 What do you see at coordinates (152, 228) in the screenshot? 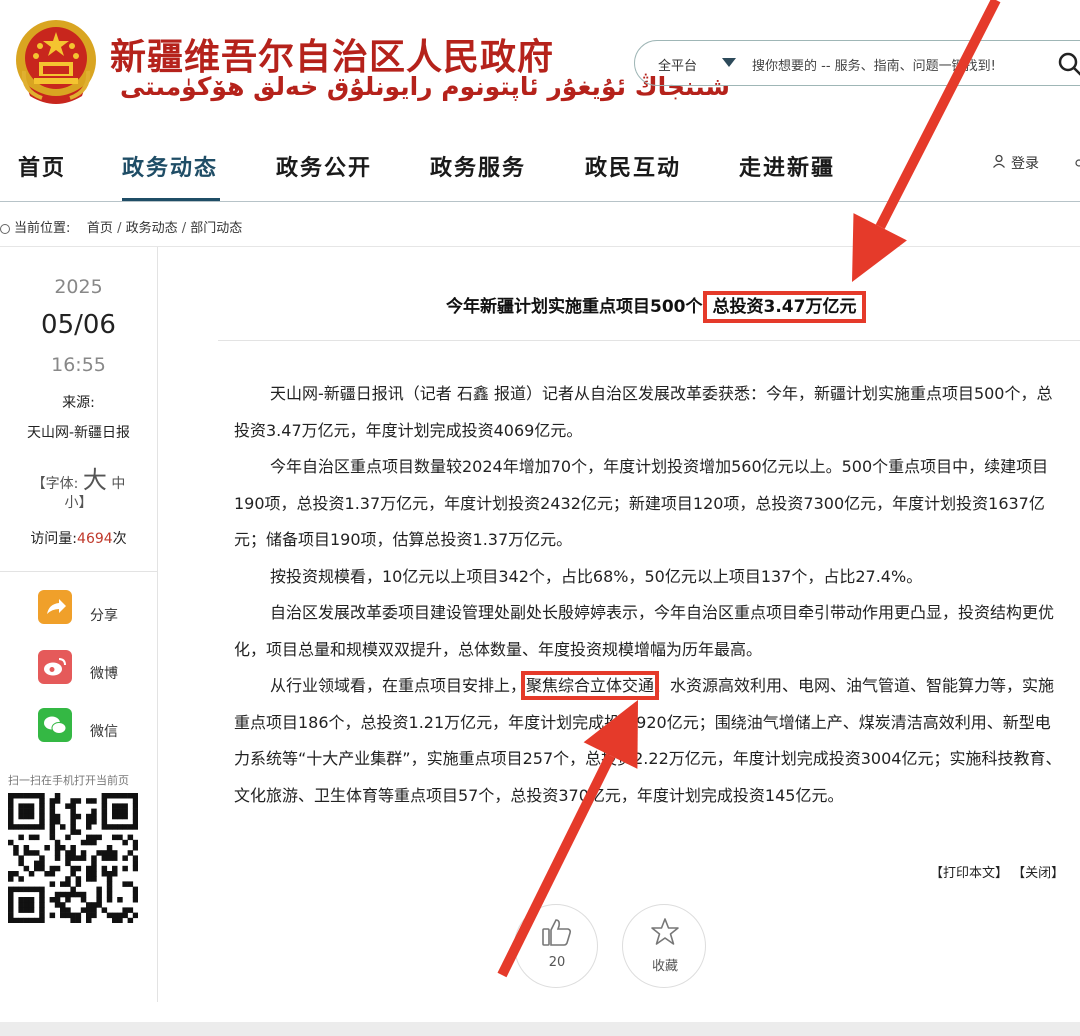
I see `breadcrumb-government-news: 政务动态` at bounding box center [152, 228].